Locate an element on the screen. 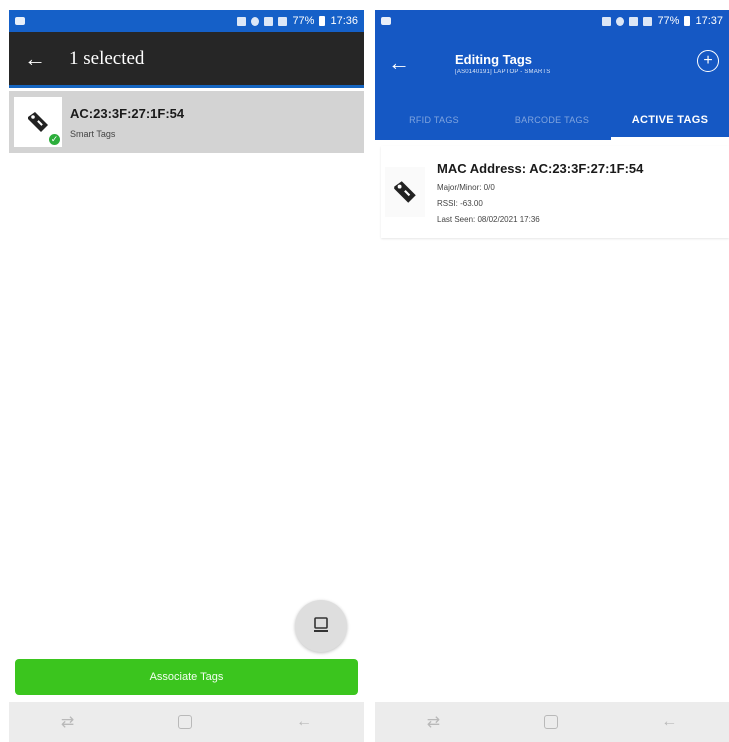 Image resolution: width=729 pixels, height=742 pixels. tag-thumbnail: ✓ is located at coordinates (38, 122).